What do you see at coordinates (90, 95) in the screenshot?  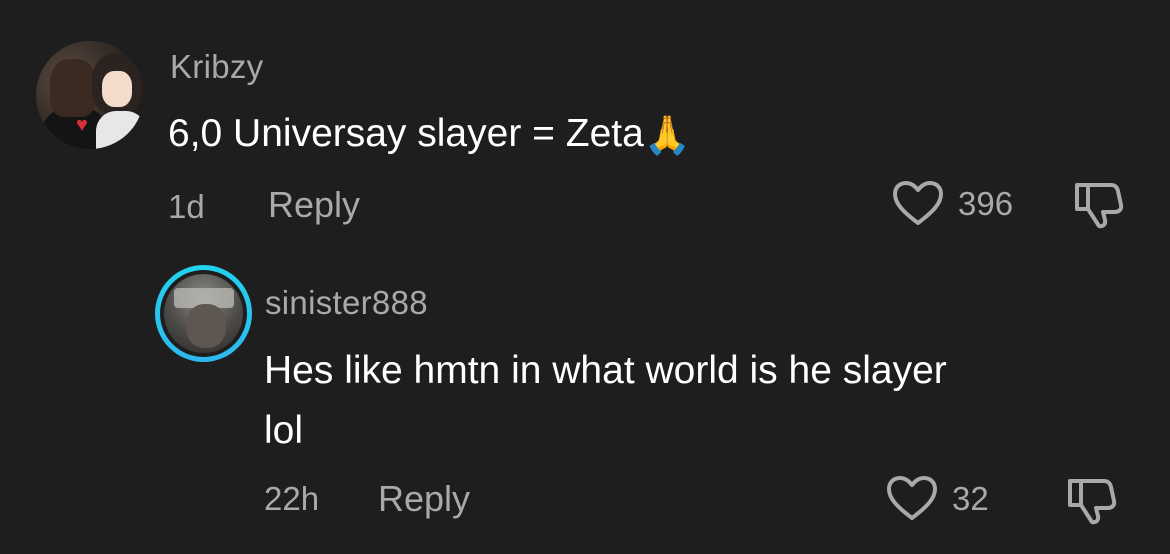 I see `avatar: ♥` at bounding box center [90, 95].